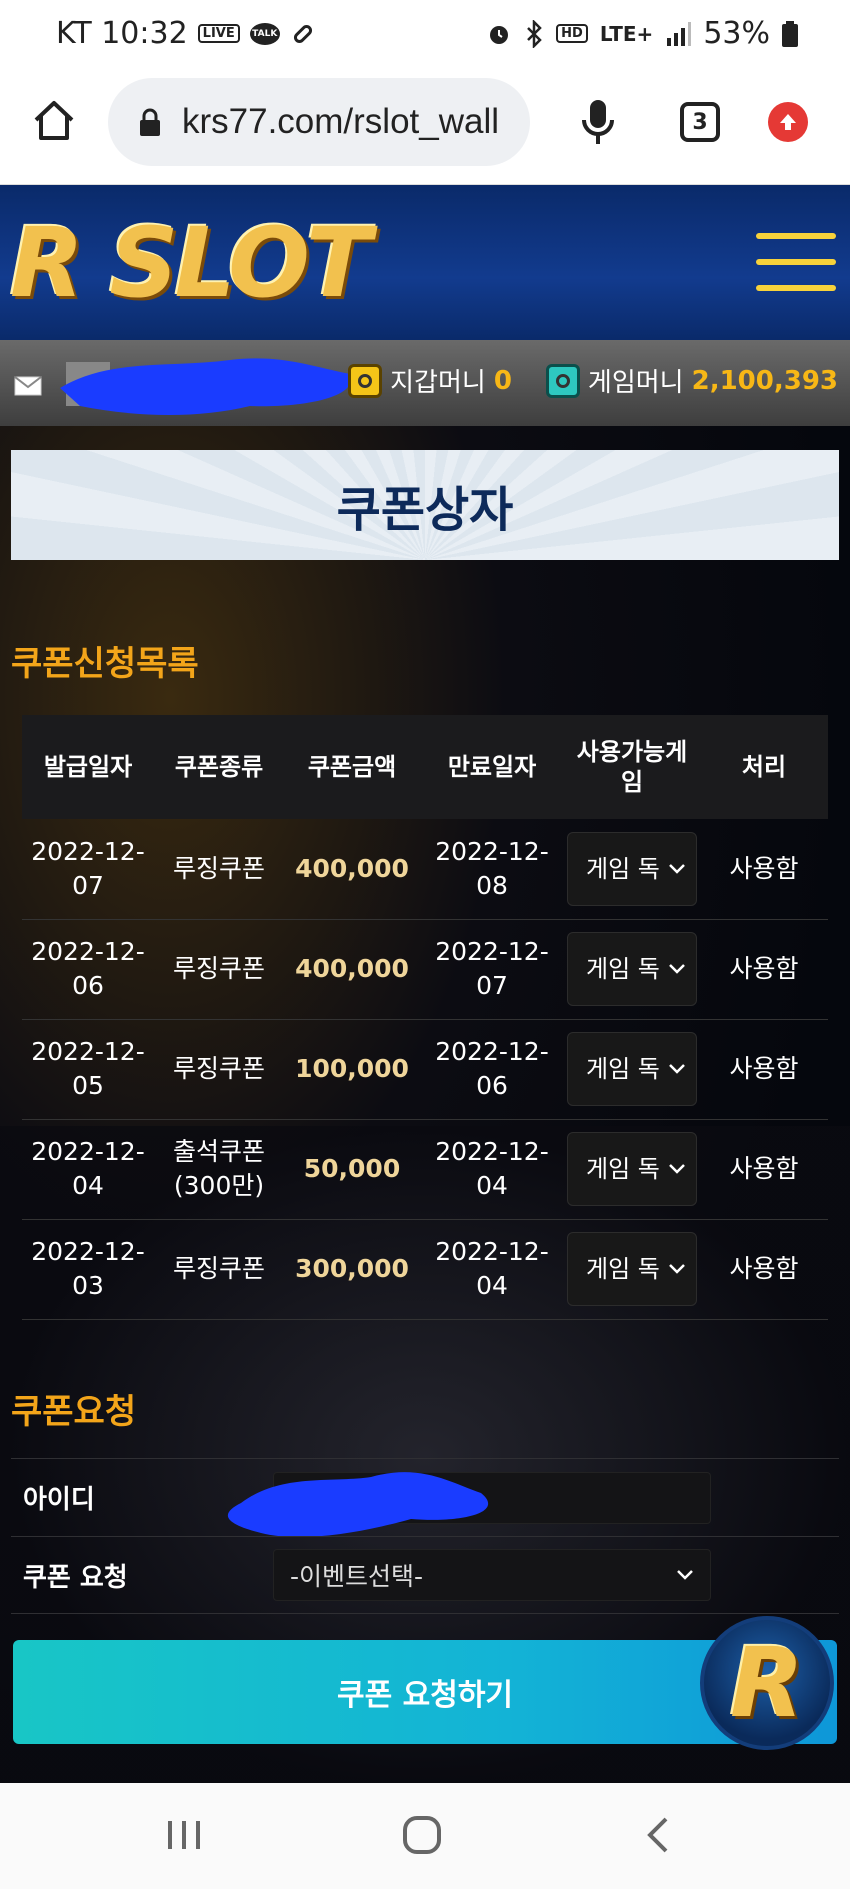 The image size is (850, 1889). I want to click on issued-date: 2022-12-07, so click(88, 869).